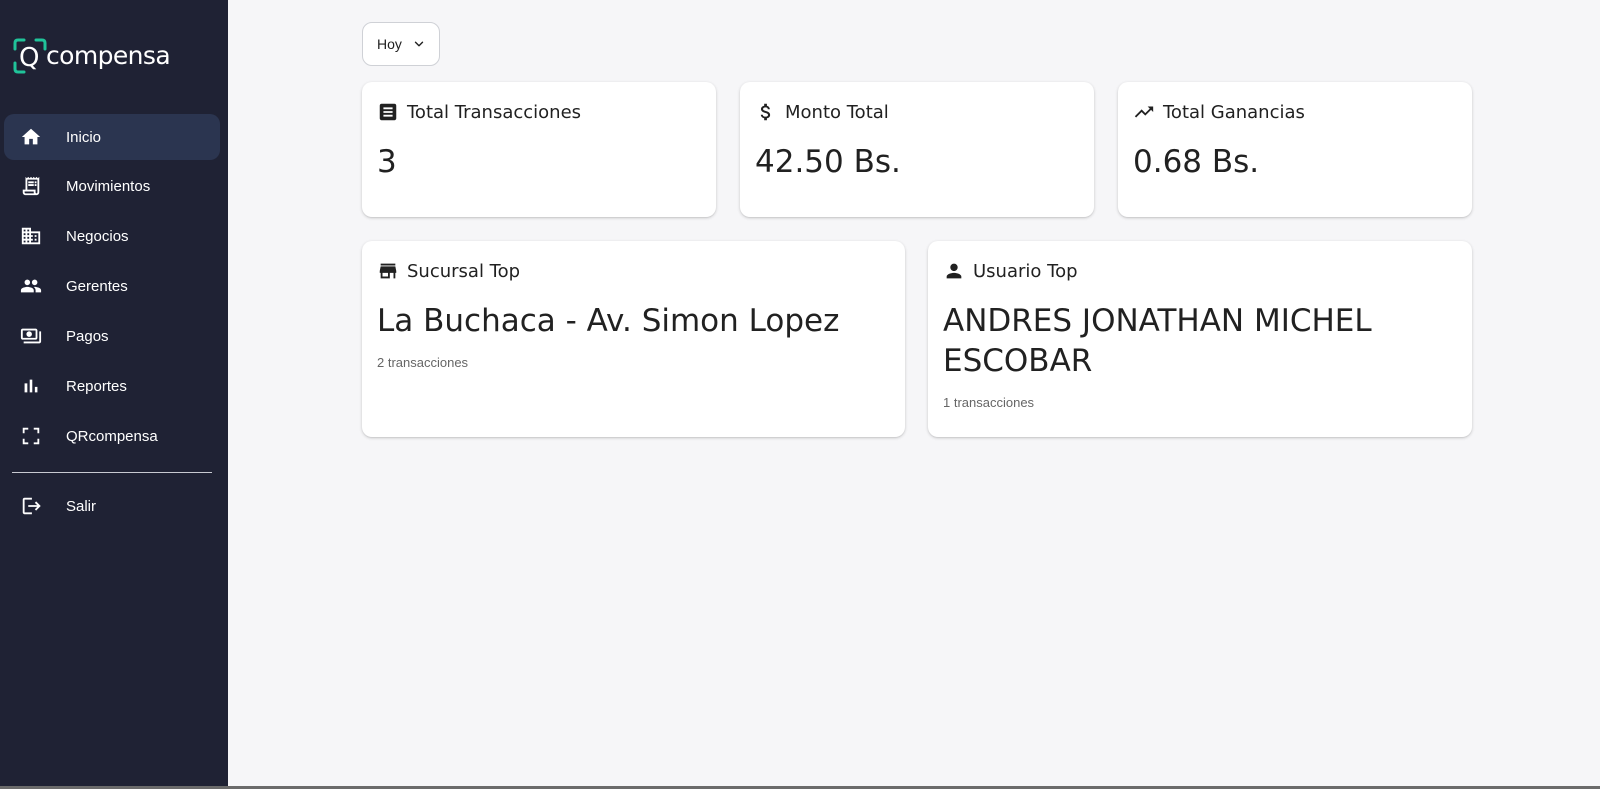  I want to click on chevron-down-icon, so click(419, 44).